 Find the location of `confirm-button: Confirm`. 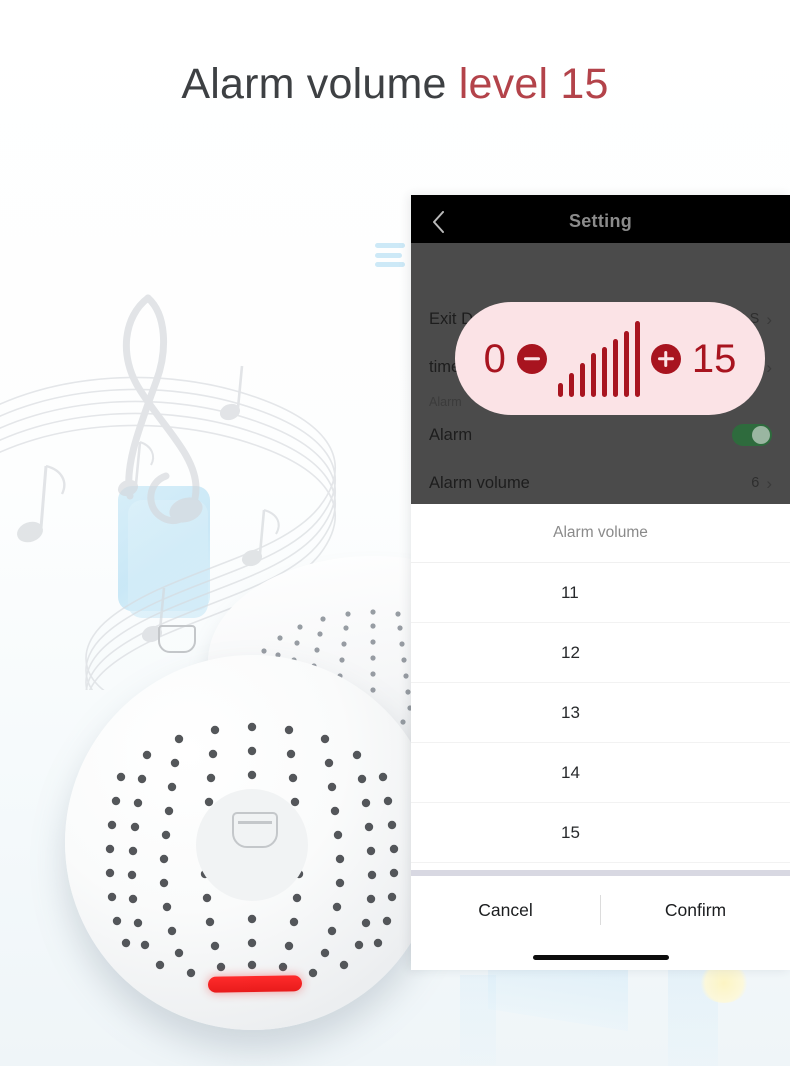

confirm-button: Confirm is located at coordinates (695, 910).